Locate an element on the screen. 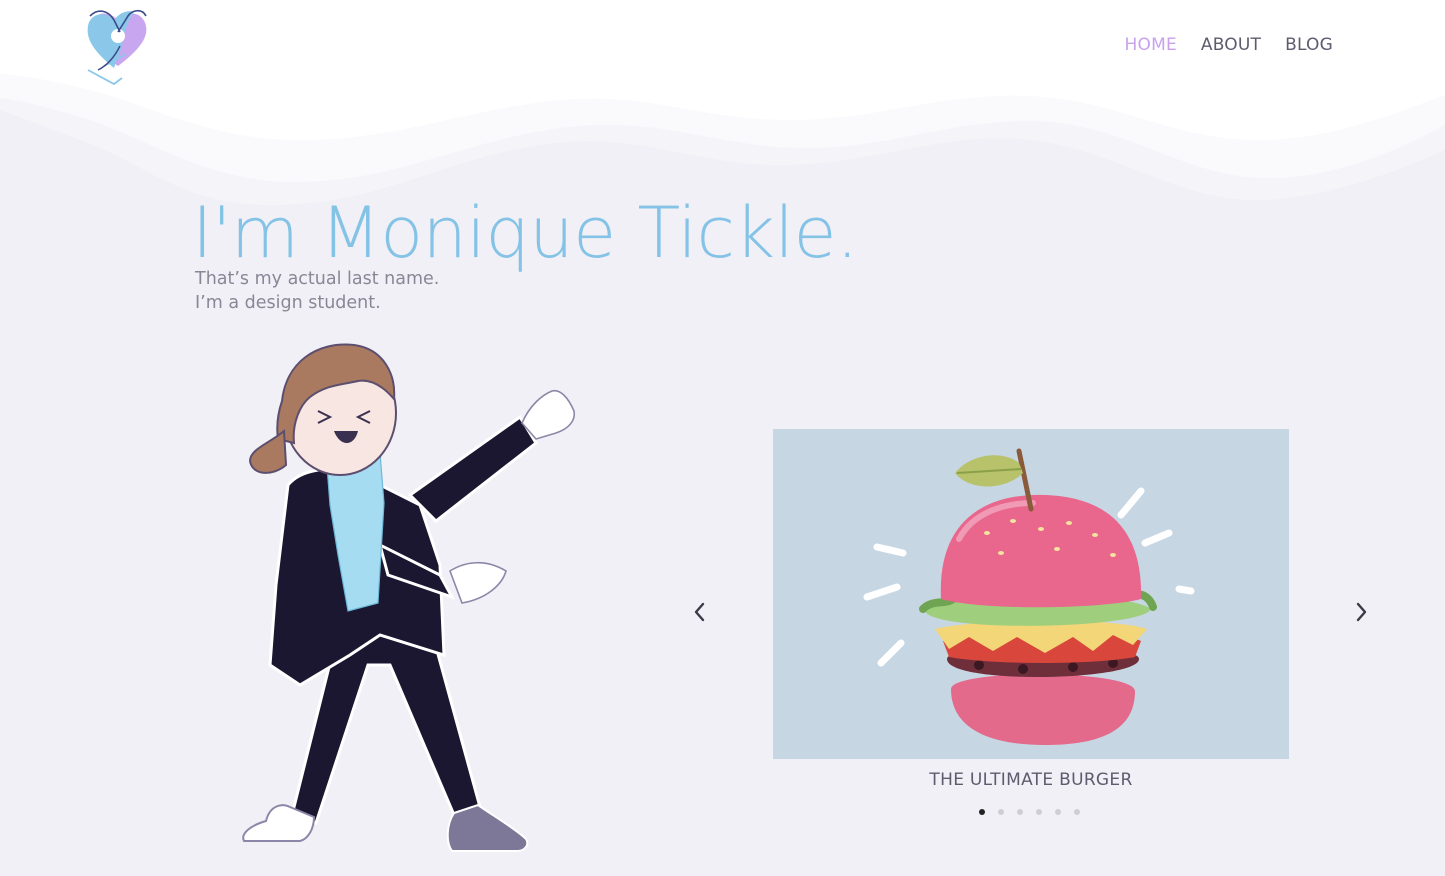 This screenshot has width=1445, height=876. nav-home-link: HOME is located at coordinates (1151, 45).